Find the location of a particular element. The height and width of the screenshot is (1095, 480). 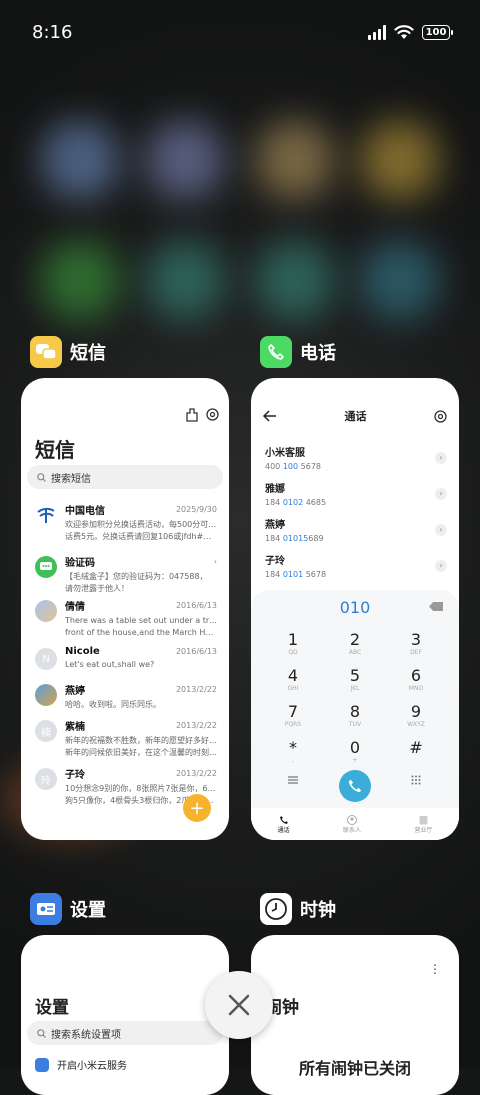

message-date: 2016/6/13 is located at coordinates (196, 605).